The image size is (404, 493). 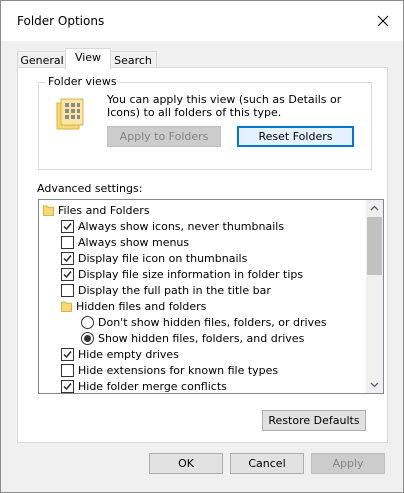 I want to click on checkbox-option-row: Hide extensions for known file types, so click(x=169, y=370).